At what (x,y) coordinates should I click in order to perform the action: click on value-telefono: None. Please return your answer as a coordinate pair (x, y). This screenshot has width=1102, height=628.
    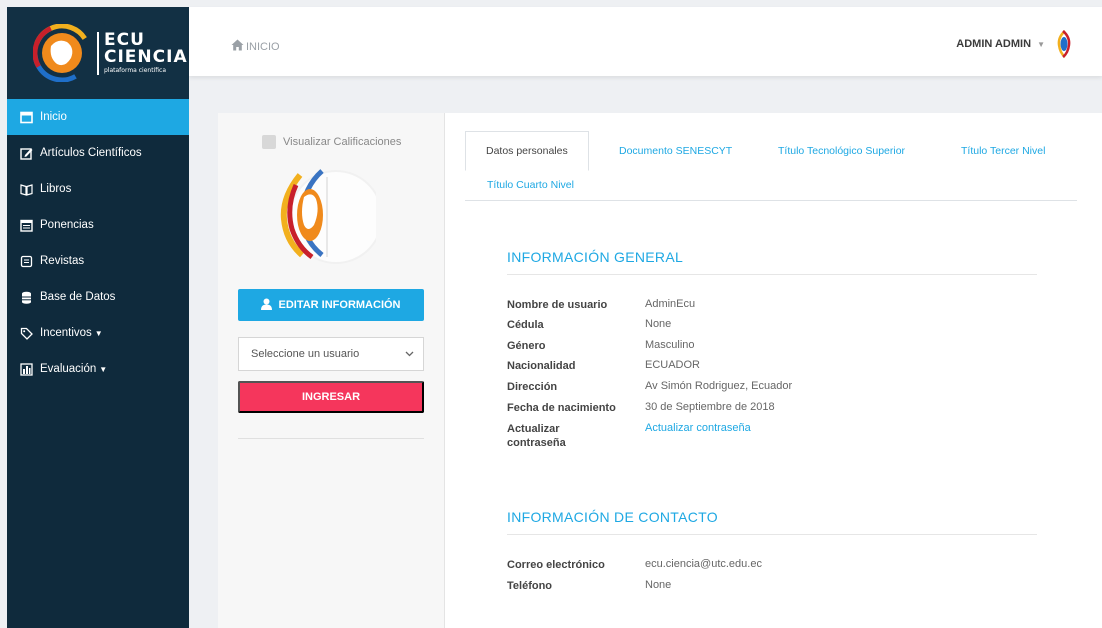
    Looking at the image, I should click on (658, 585).